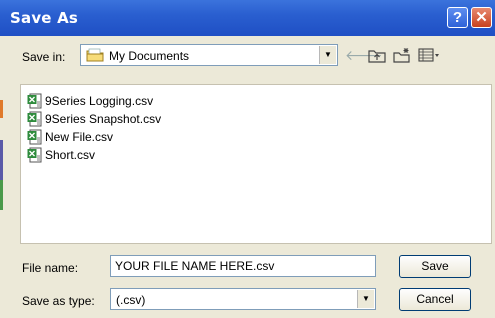  What do you see at coordinates (149, 56) in the screenshot?
I see `save-in-value: My Documents` at bounding box center [149, 56].